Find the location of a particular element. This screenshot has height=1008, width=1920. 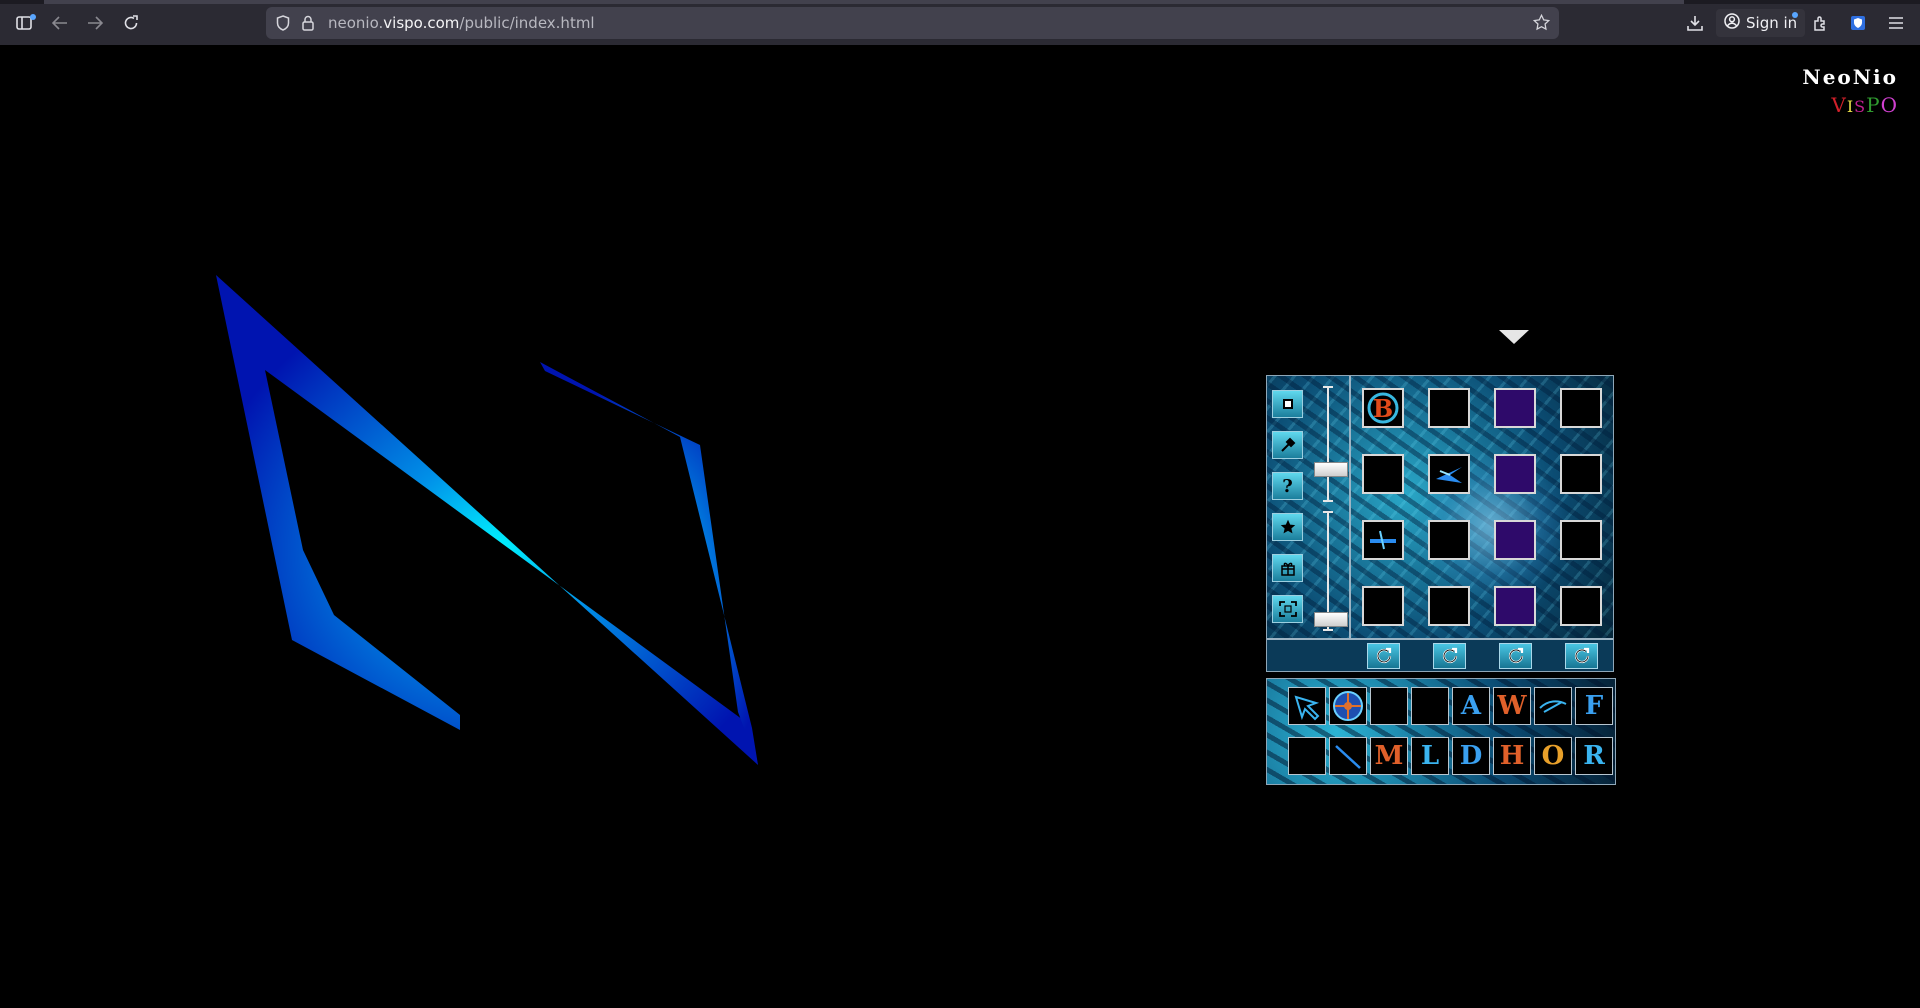

subtitle-letter: P is located at coordinates (1873, 105).